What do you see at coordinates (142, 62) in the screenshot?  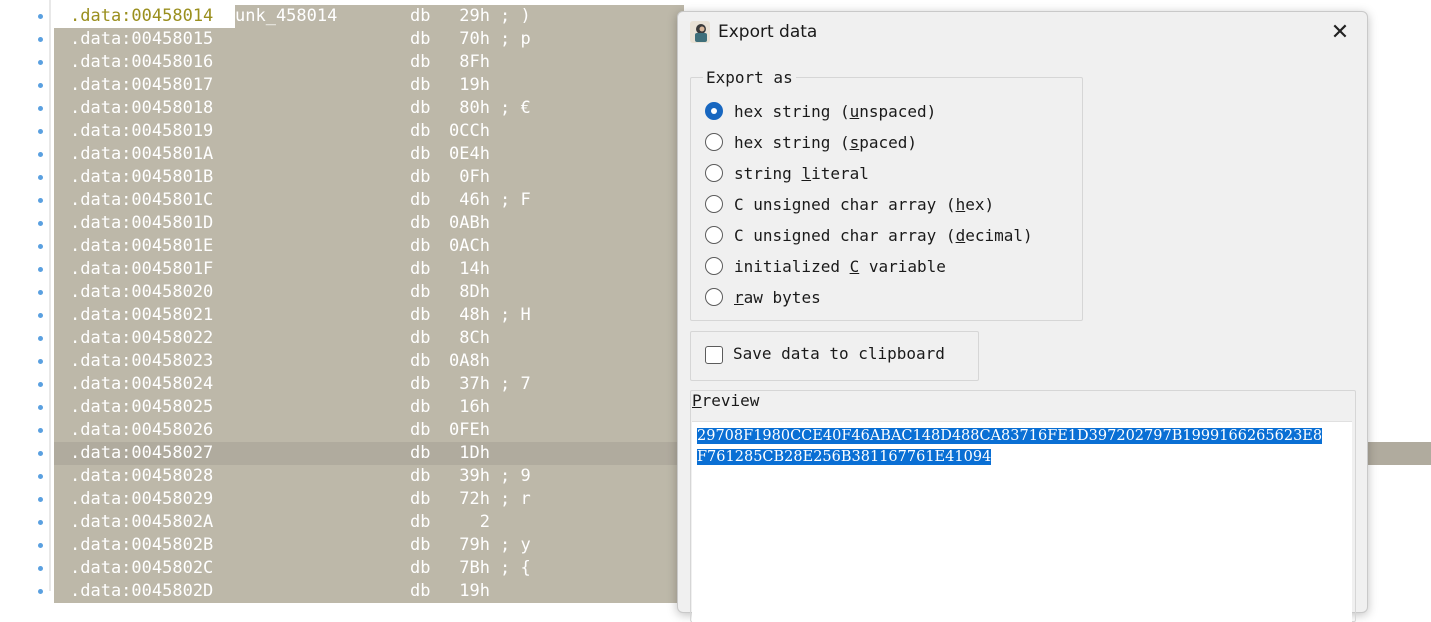 I see `row-address: .data:00458016` at bounding box center [142, 62].